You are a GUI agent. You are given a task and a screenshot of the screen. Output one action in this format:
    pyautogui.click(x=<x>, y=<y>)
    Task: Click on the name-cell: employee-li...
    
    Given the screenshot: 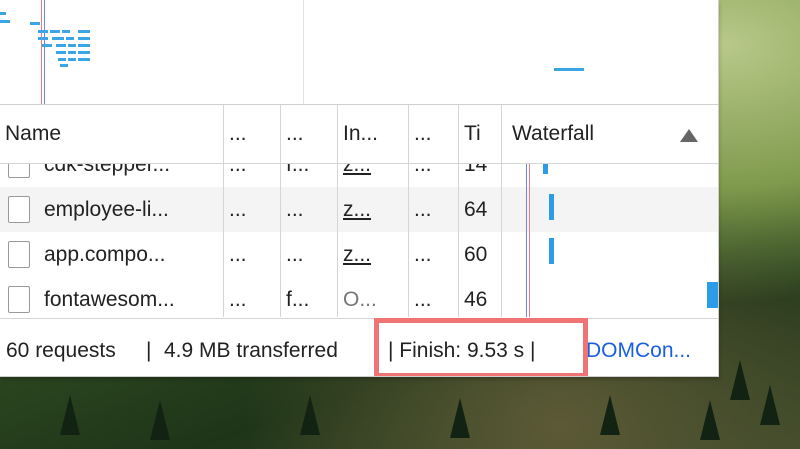 What is the action you would take?
    pyautogui.click(x=112, y=209)
    